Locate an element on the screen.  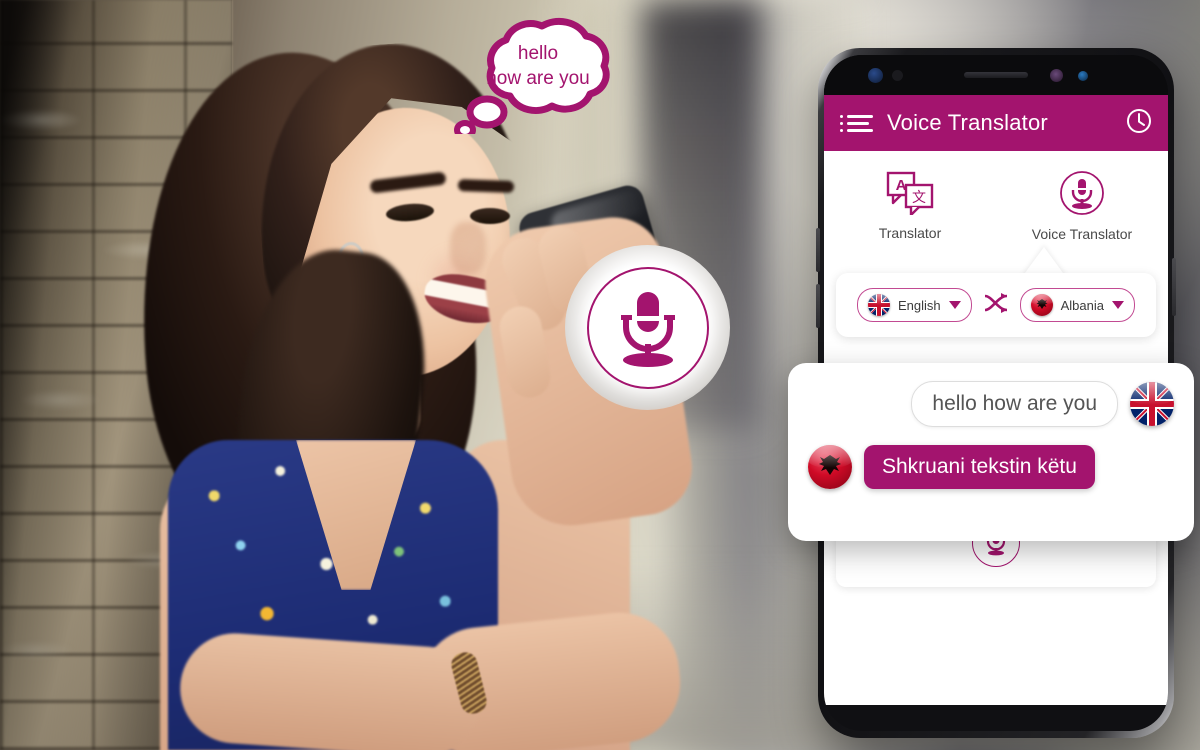
target-language-dropdown: Albania is located at coordinates (1077, 305).